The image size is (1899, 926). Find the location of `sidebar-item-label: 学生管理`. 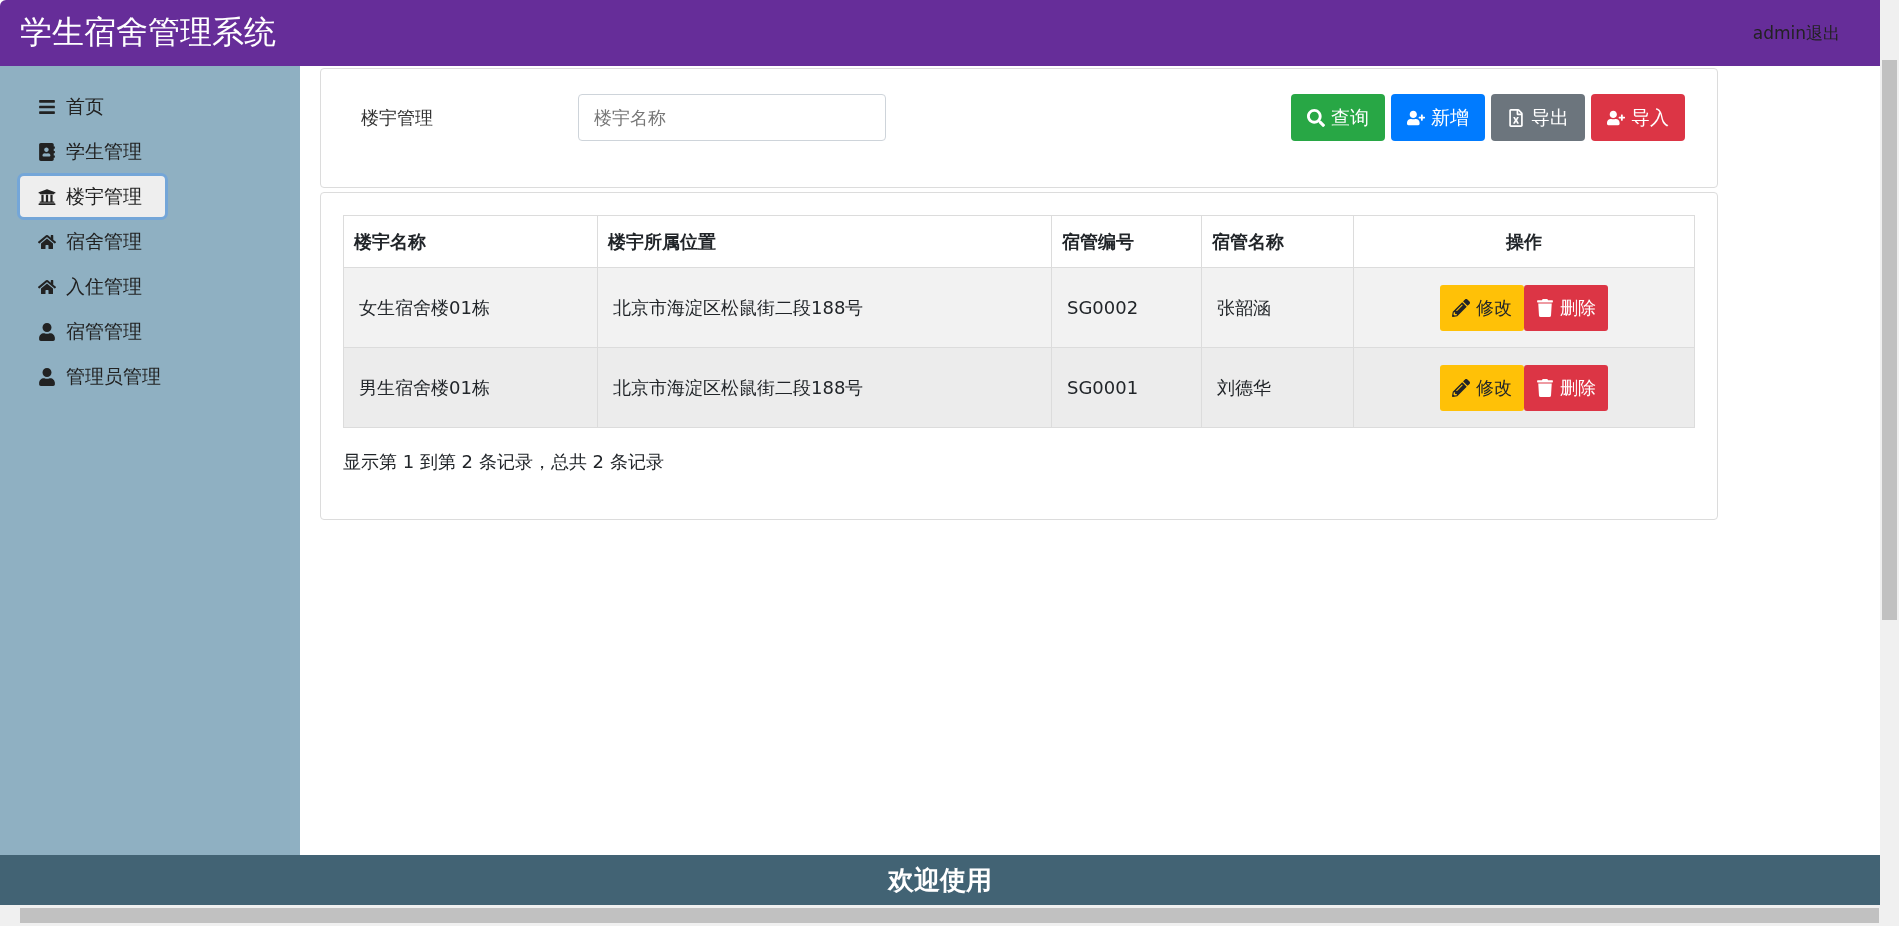

sidebar-item-label: 学生管理 is located at coordinates (104, 151).